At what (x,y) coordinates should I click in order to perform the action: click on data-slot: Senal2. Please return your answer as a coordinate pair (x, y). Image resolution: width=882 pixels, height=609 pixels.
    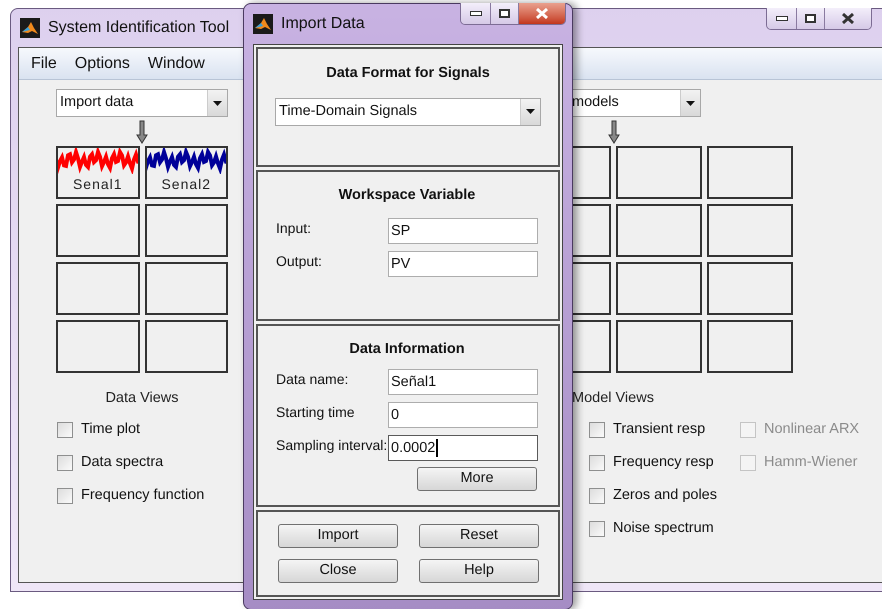
    Looking at the image, I should click on (186, 172).